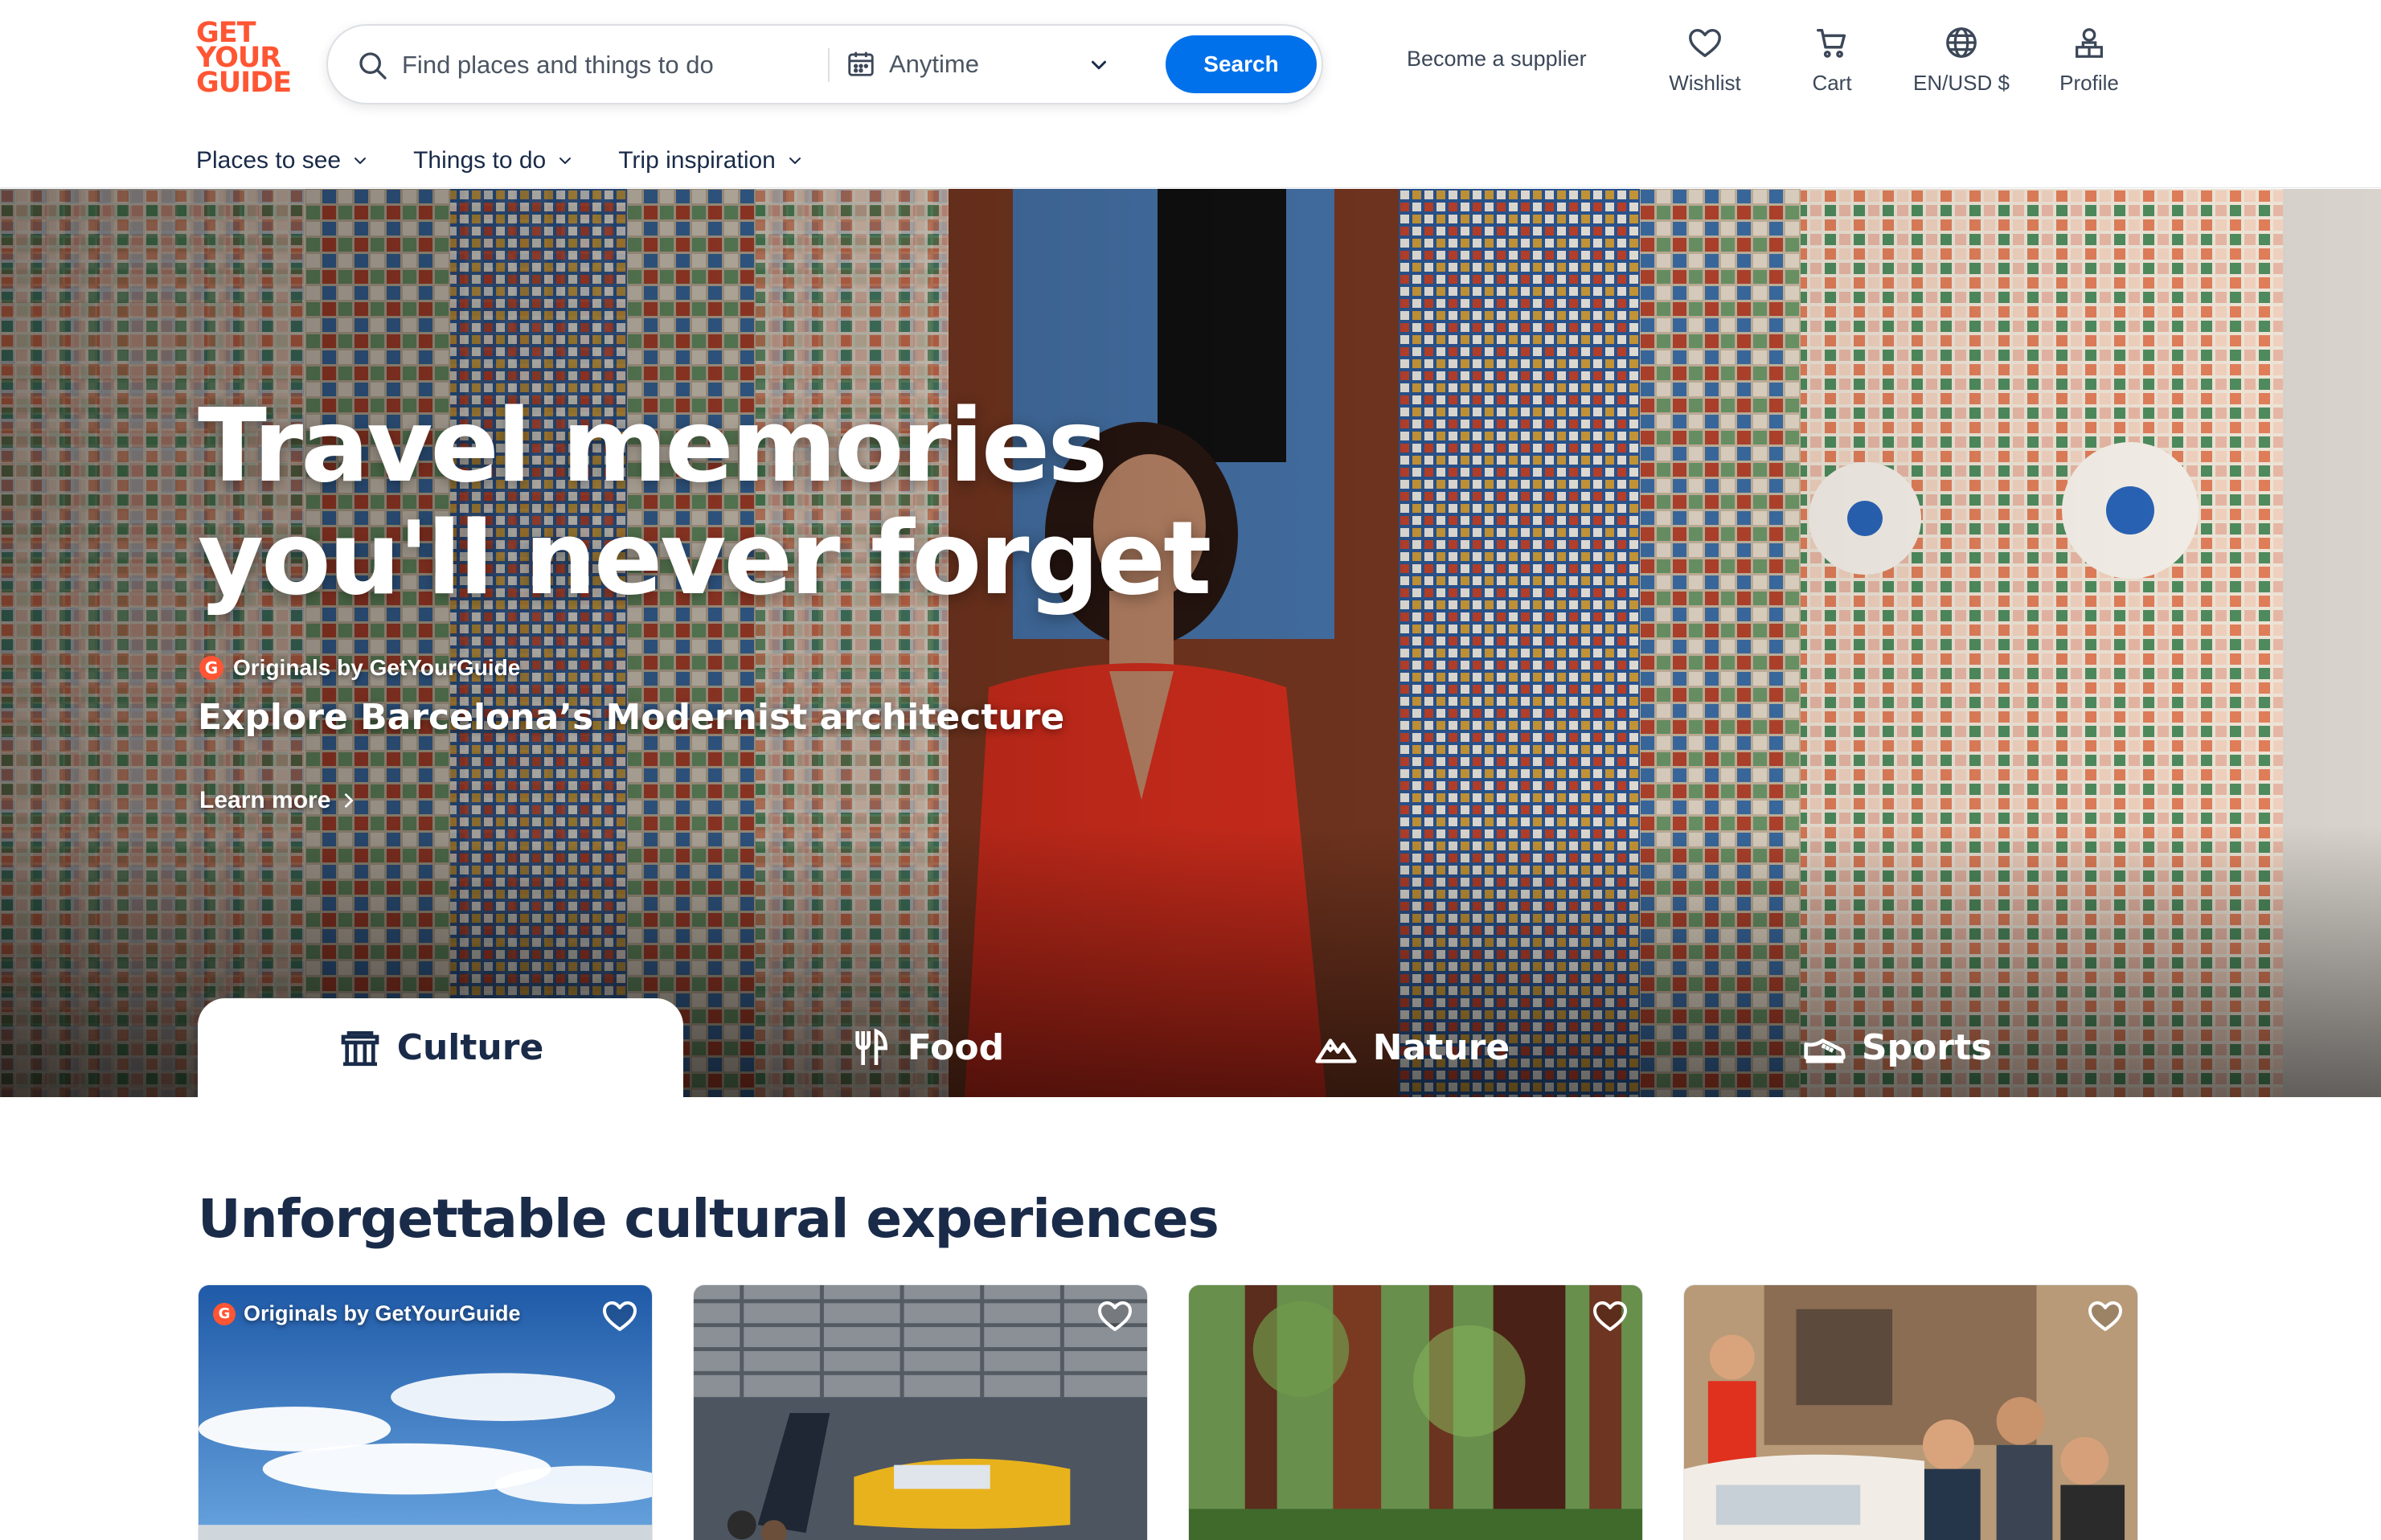 The width and height of the screenshot is (2381, 1540). What do you see at coordinates (265, 800) in the screenshot?
I see `learn-more-label: Learn more` at bounding box center [265, 800].